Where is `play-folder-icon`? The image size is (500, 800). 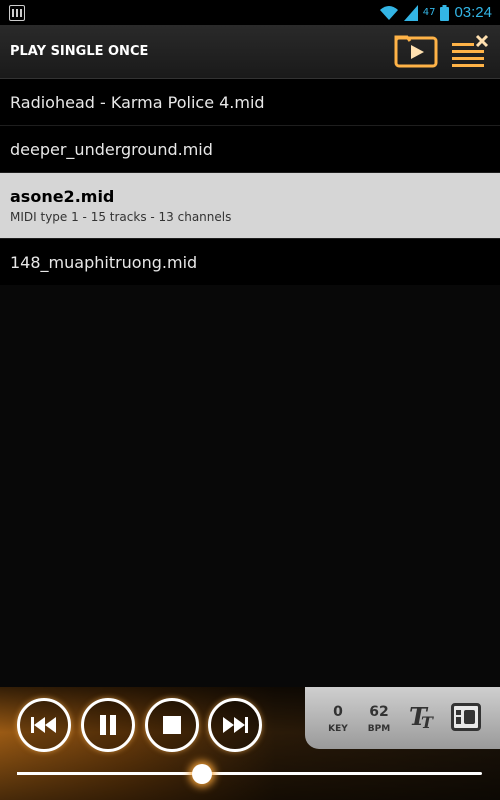 play-folder-icon is located at coordinates (416, 51).